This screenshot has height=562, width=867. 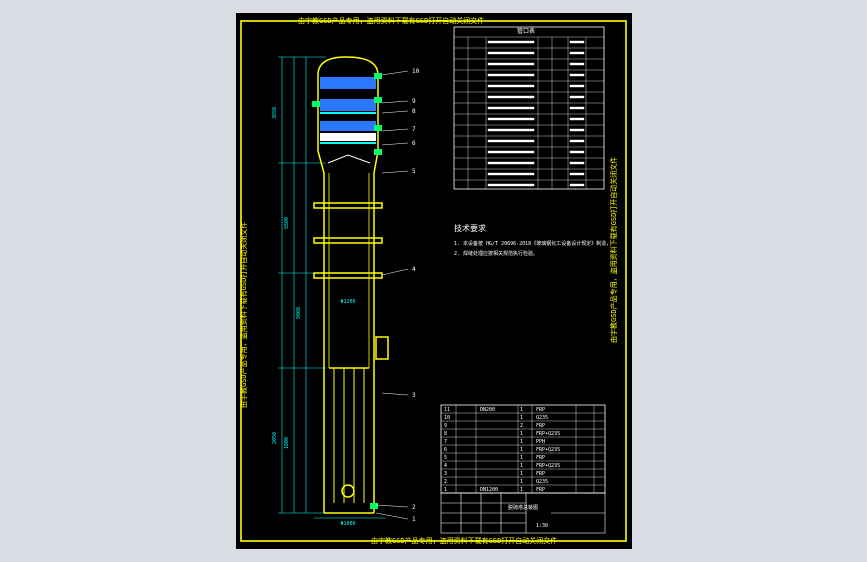 What do you see at coordinates (414, 171) in the screenshot?
I see `part-callout: 5` at bounding box center [414, 171].